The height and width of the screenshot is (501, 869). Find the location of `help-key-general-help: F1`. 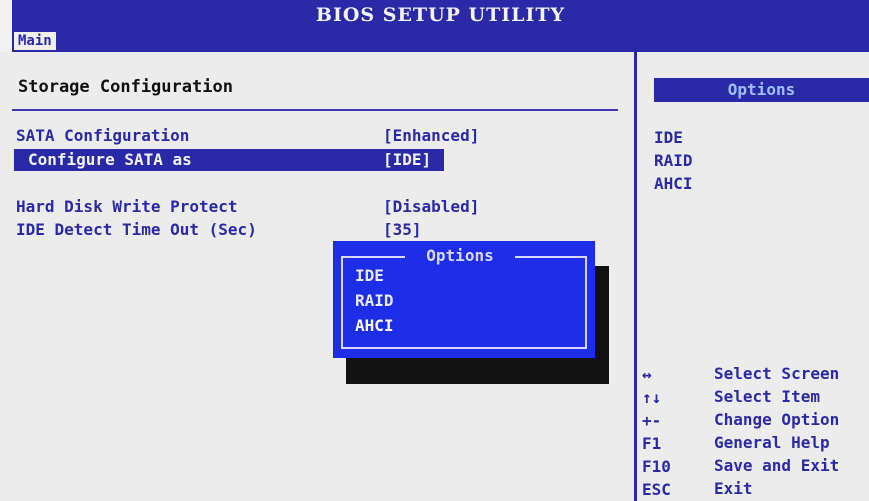

help-key-general-help: F1 is located at coordinates (652, 443).